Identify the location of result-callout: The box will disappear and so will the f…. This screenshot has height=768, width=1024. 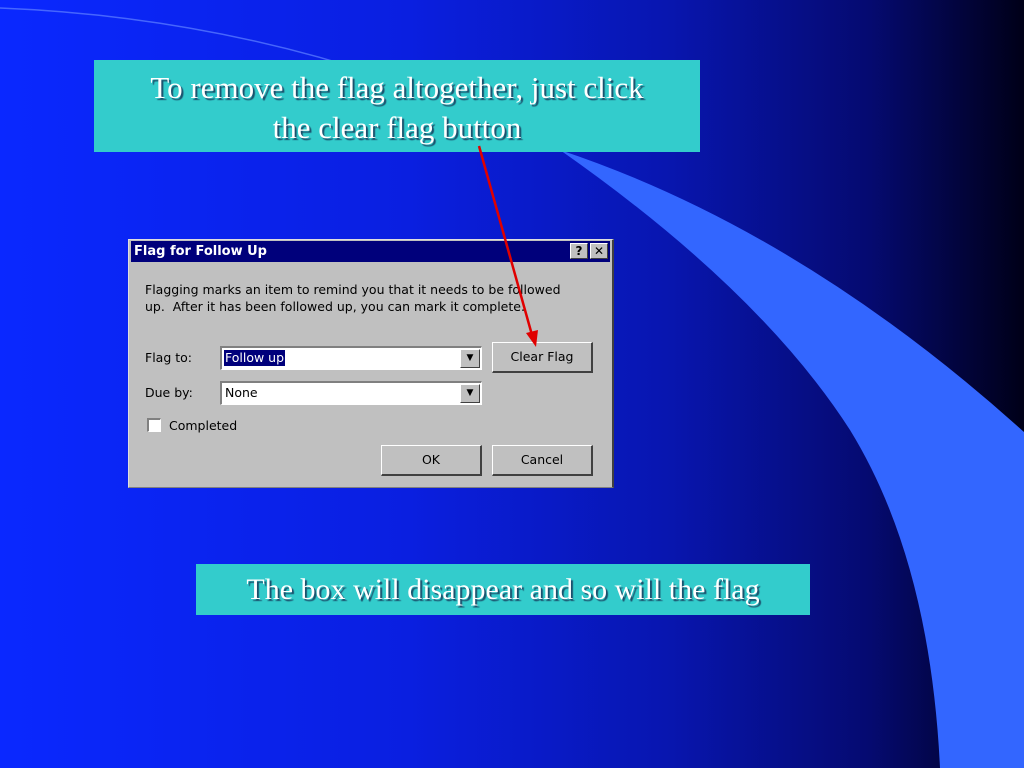
(503, 589).